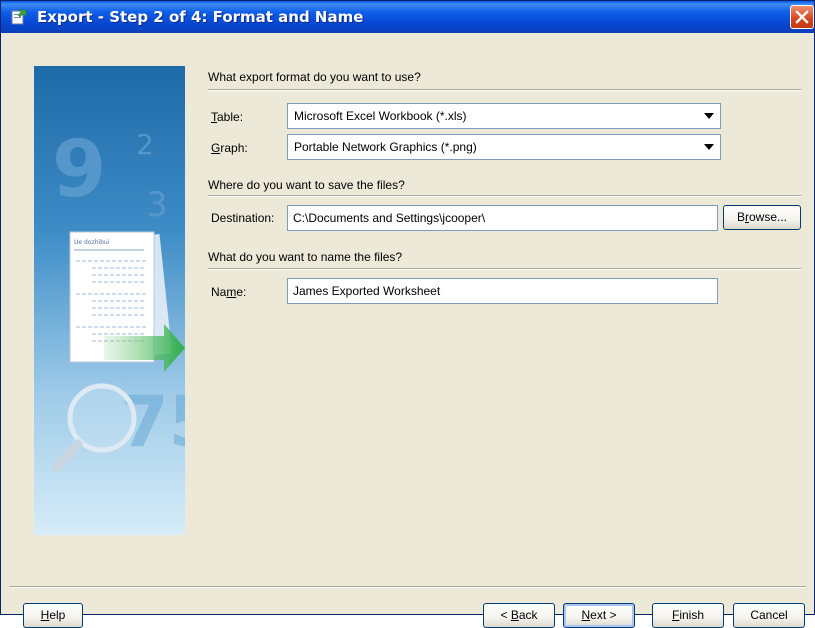  I want to click on graph-label: Graph:, so click(229, 148).